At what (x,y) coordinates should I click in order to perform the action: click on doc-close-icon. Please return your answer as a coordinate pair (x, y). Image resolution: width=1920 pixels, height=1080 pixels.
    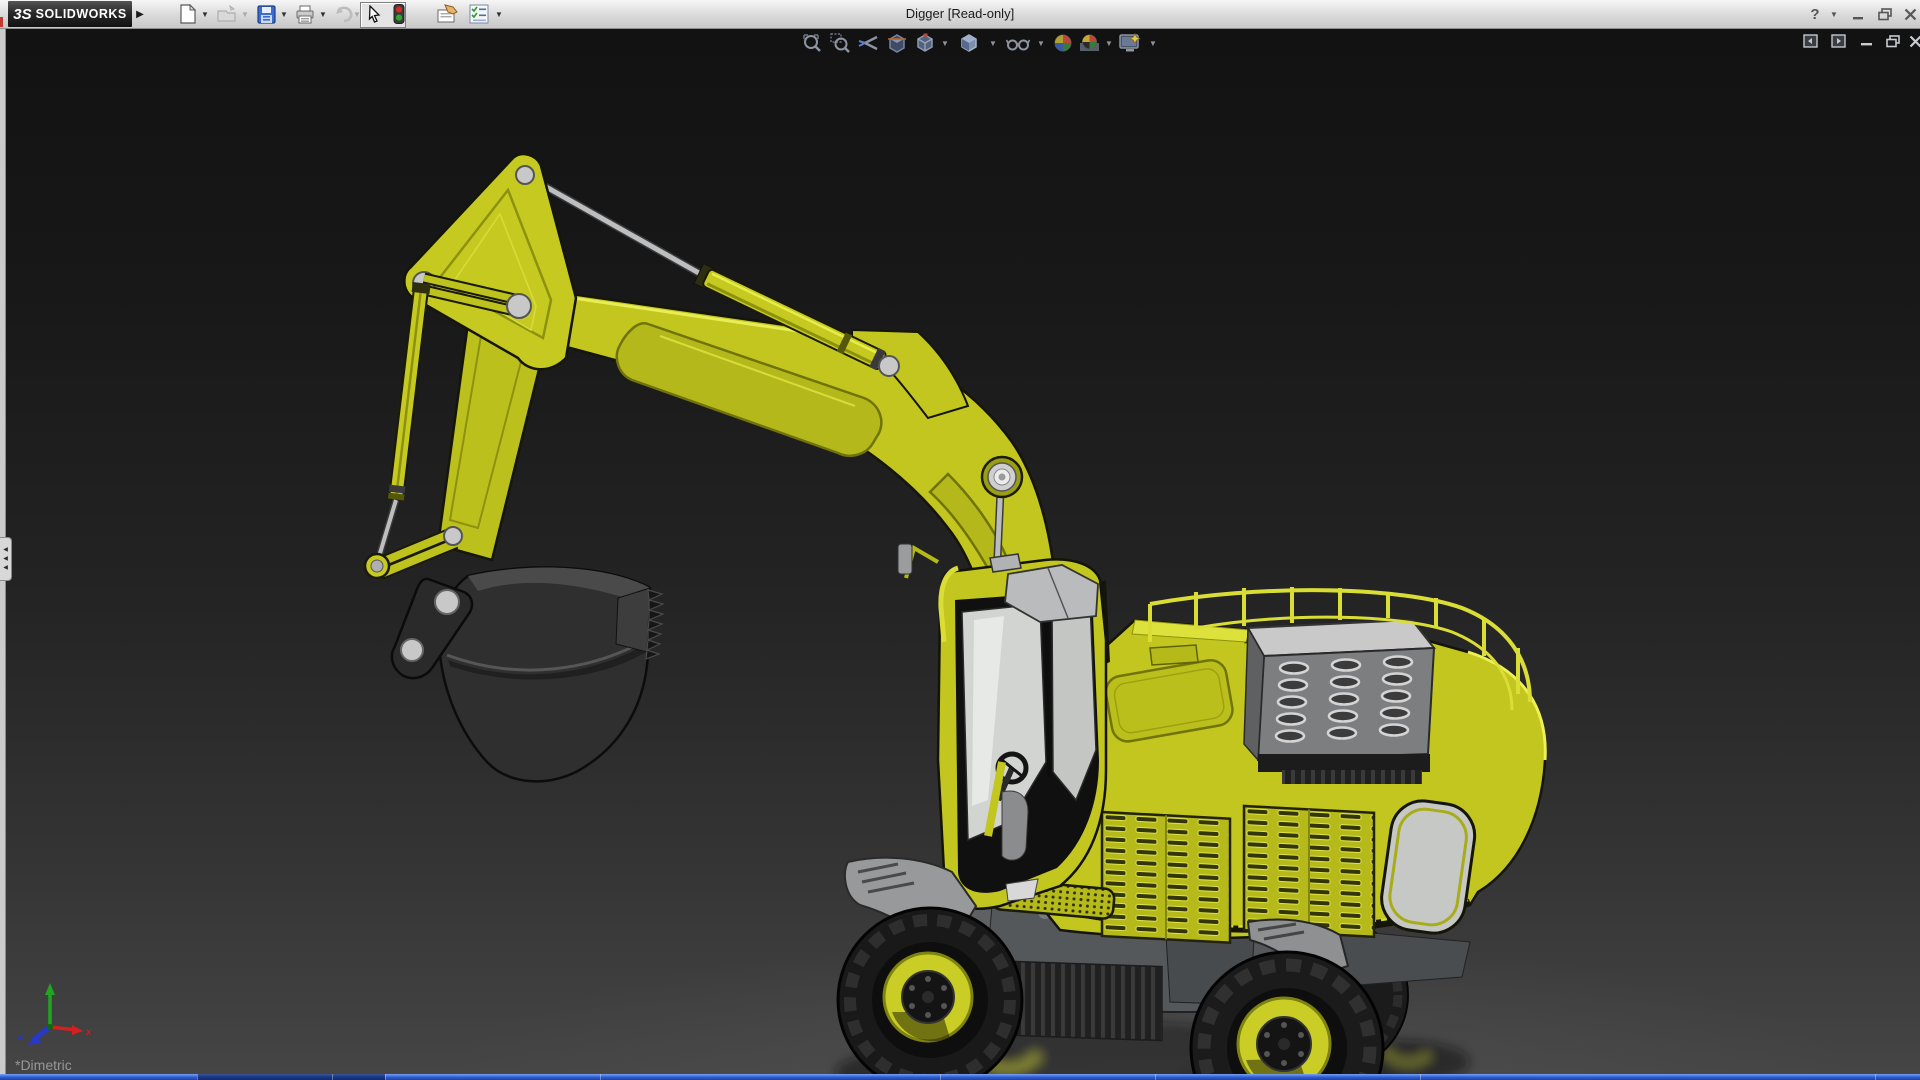
    Looking at the image, I should click on (1914, 41).